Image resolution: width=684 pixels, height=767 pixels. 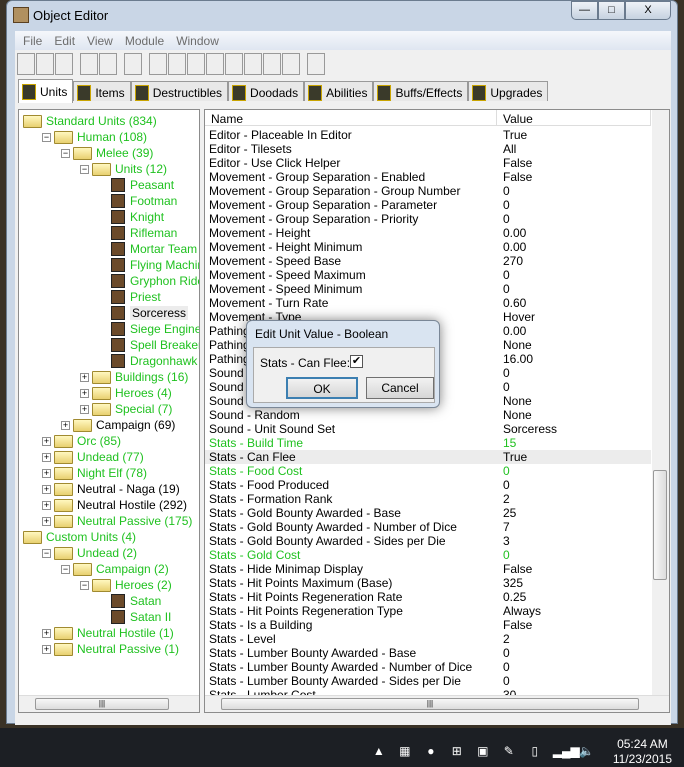 I want to click on tree-folder: + Neutral - Naga (19), so click(x=111, y=489).